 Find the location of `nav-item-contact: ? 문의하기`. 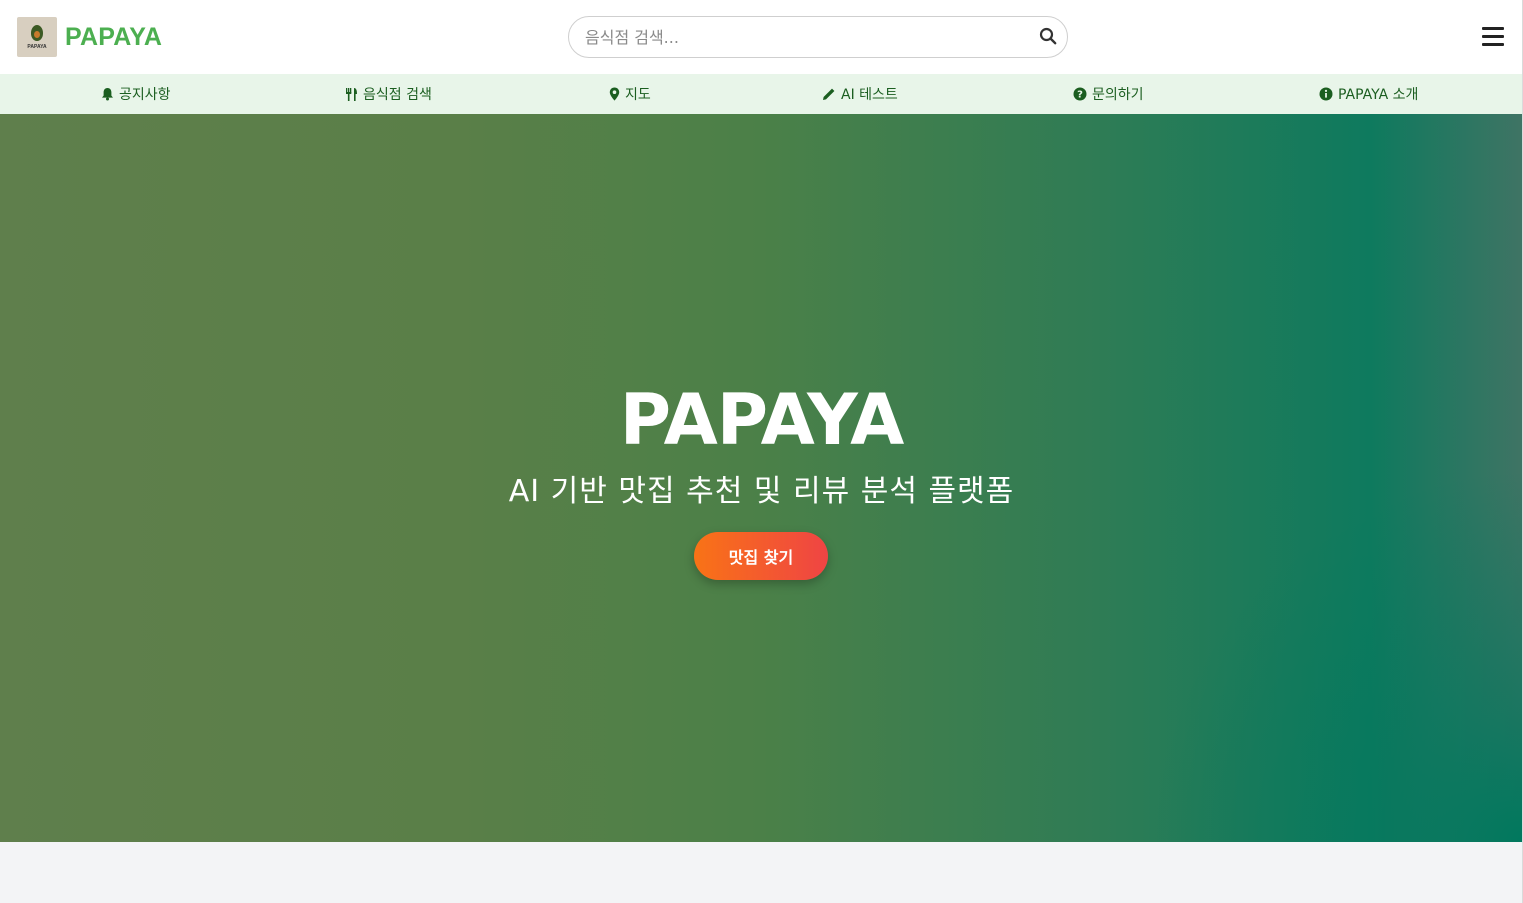

nav-item-contact: ? 문의하기 is located at coordinates (1108, 94).